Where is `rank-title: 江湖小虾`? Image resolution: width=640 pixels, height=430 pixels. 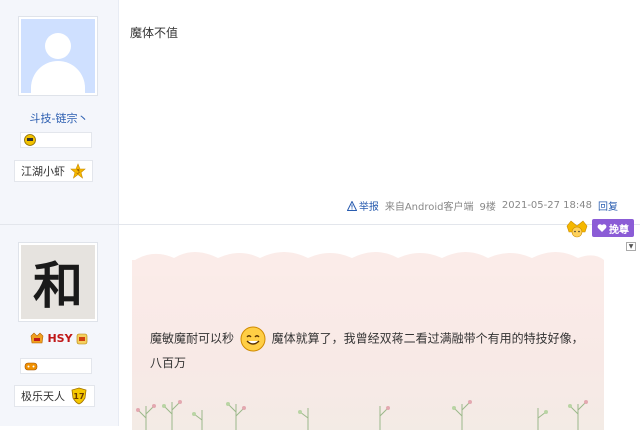
rank-title: 江湖小虾 is located at coordinates (43, 171).